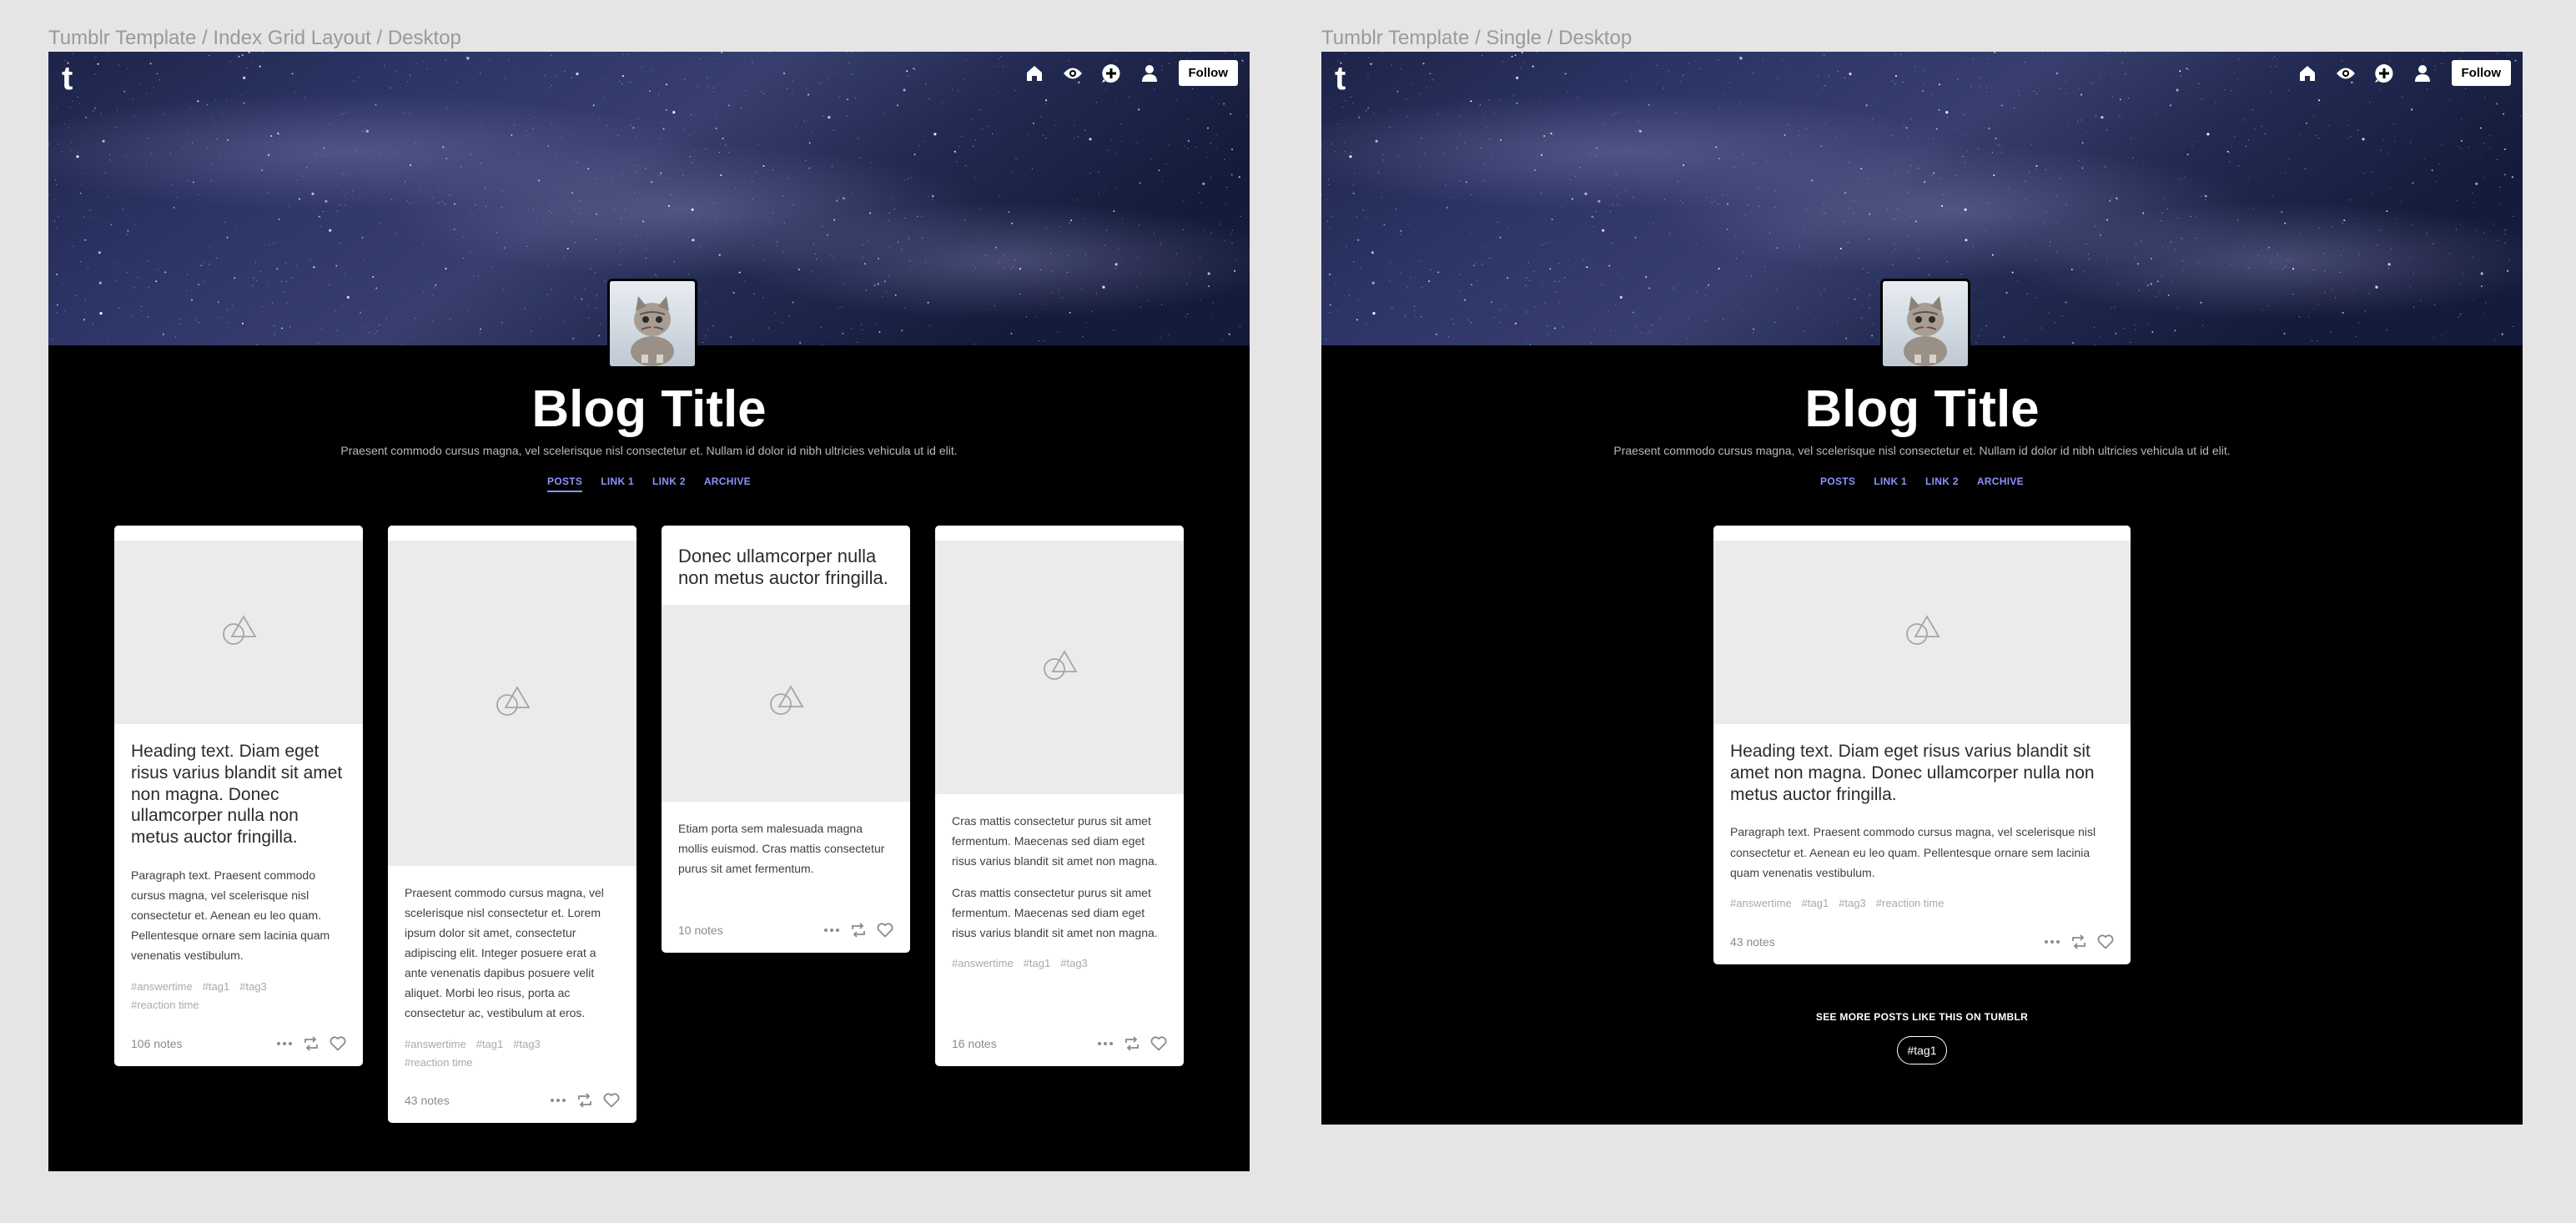 This screenshot has height=1223, width=2576. I want to click on tag-pill: #tag1, so click(1922, 1050).